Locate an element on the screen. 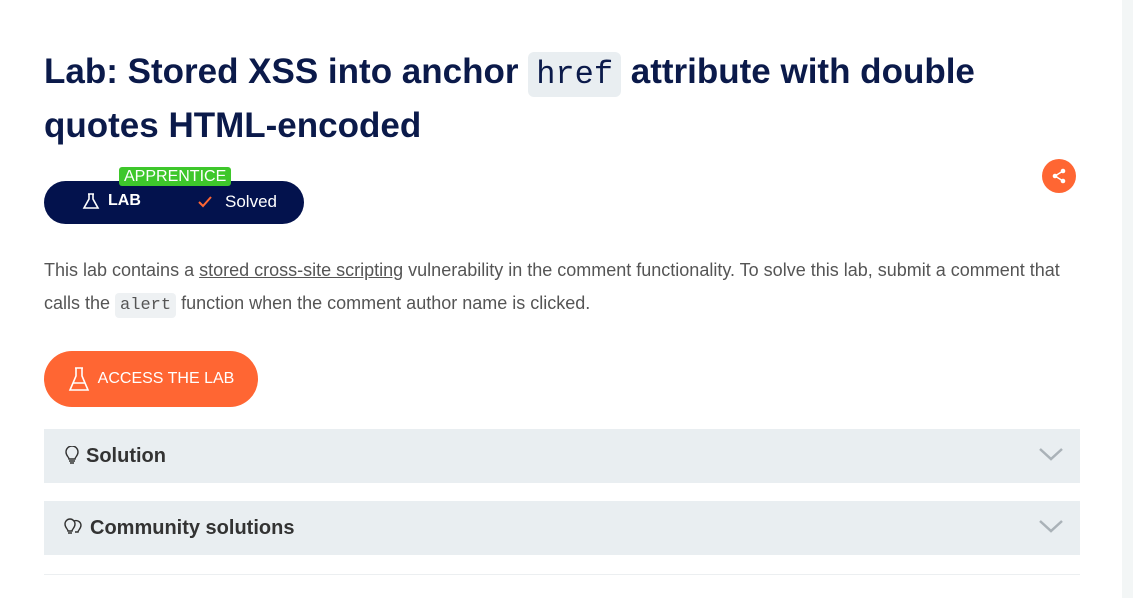 The width and height of the screenshot is (1133, 598). title-text: Lab: Stored XSS into anchor is located at coordinates (286, 71).